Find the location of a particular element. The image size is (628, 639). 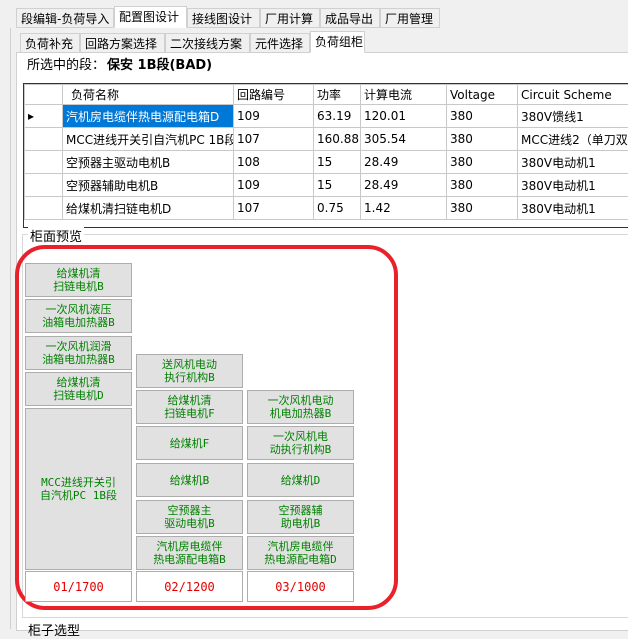

main-tab-5: 厂用管理 is located at coordinates (410, 18).